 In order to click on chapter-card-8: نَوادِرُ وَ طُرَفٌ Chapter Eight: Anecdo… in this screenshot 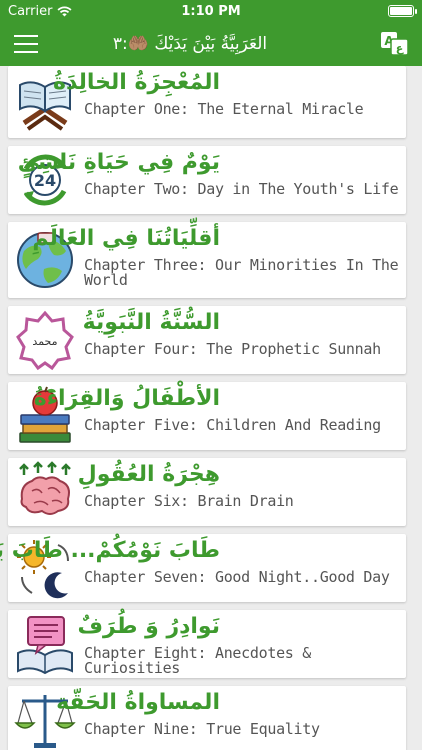, I will do `click(207, 644)`.